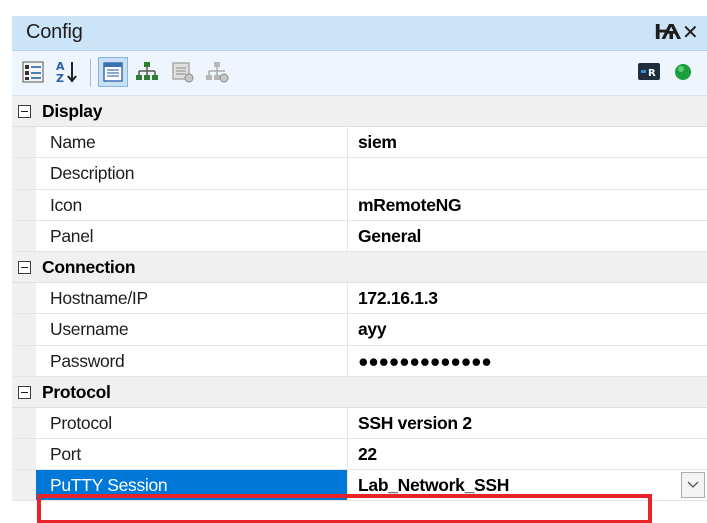 The height and width of the screenshot is (523, 707). I want to click on property-row-password: Password ●●●●●●●●●●●●●, so click(359, 361).